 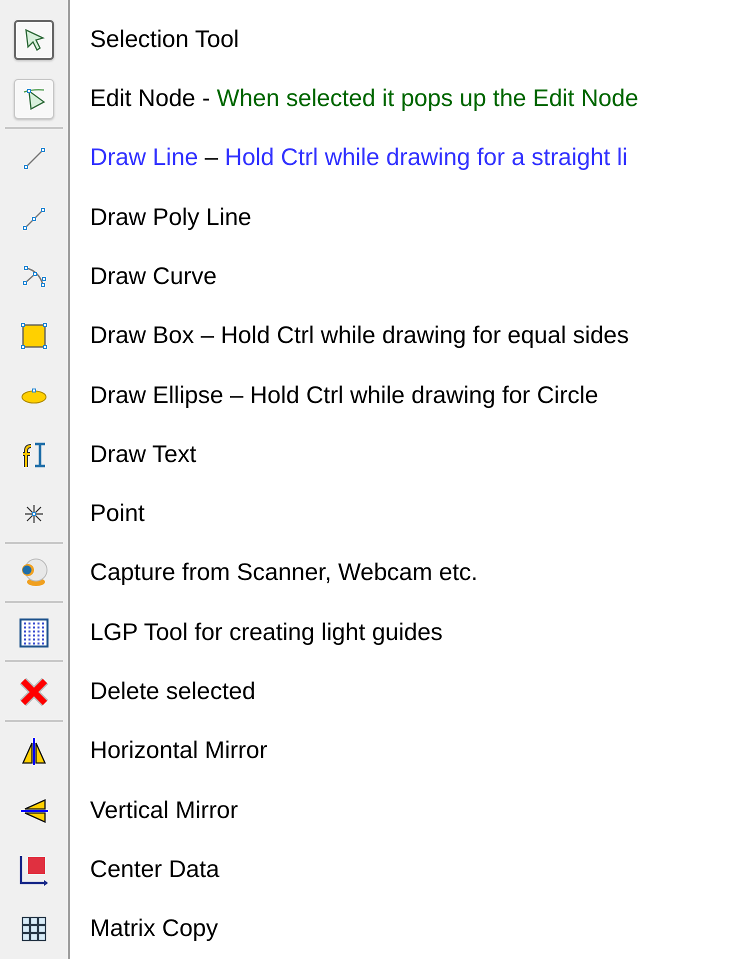 I want to click on tool-description: LGP Tool for creating light guides, so click(x=266, y=632).